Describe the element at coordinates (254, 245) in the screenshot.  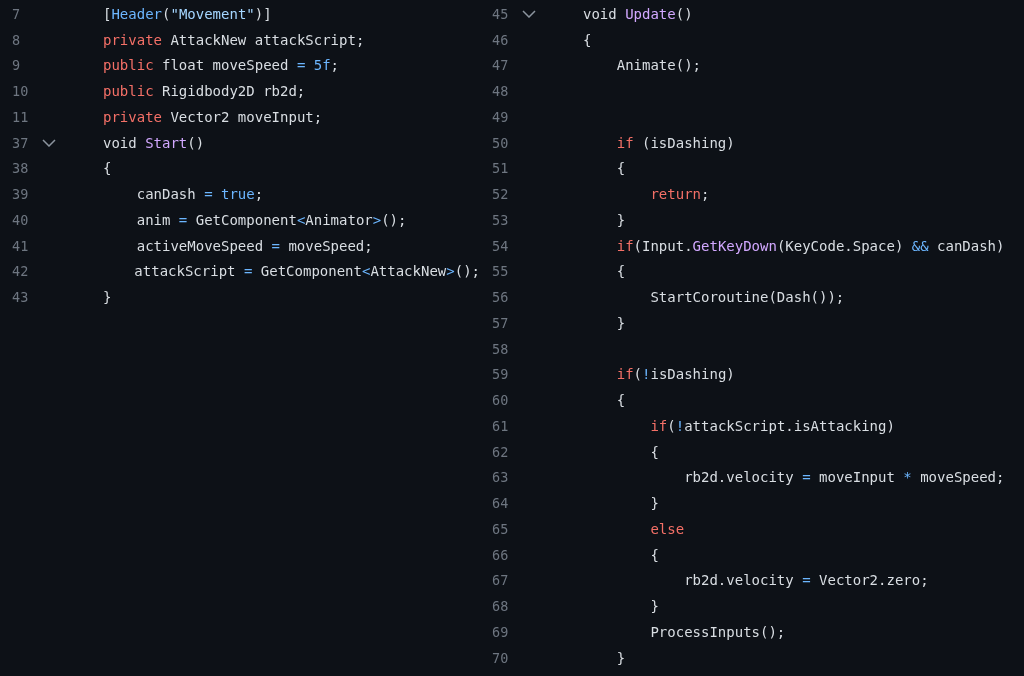
I see `code-line: activeMoveSpeed = moveSpeed;` at that location.